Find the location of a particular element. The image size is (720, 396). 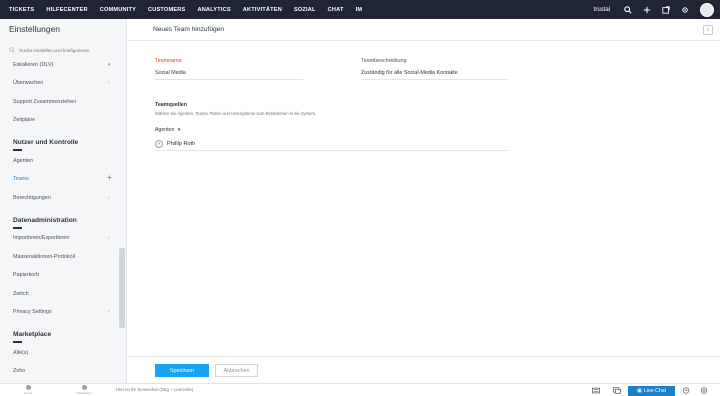

dashboard-icon is located at coordinates (84, 387).